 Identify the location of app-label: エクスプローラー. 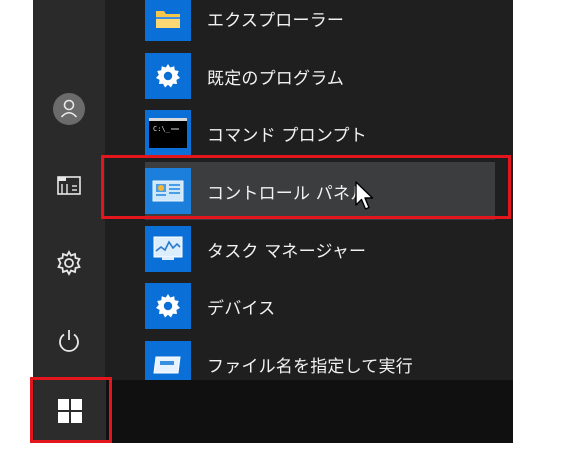
(276, 20).